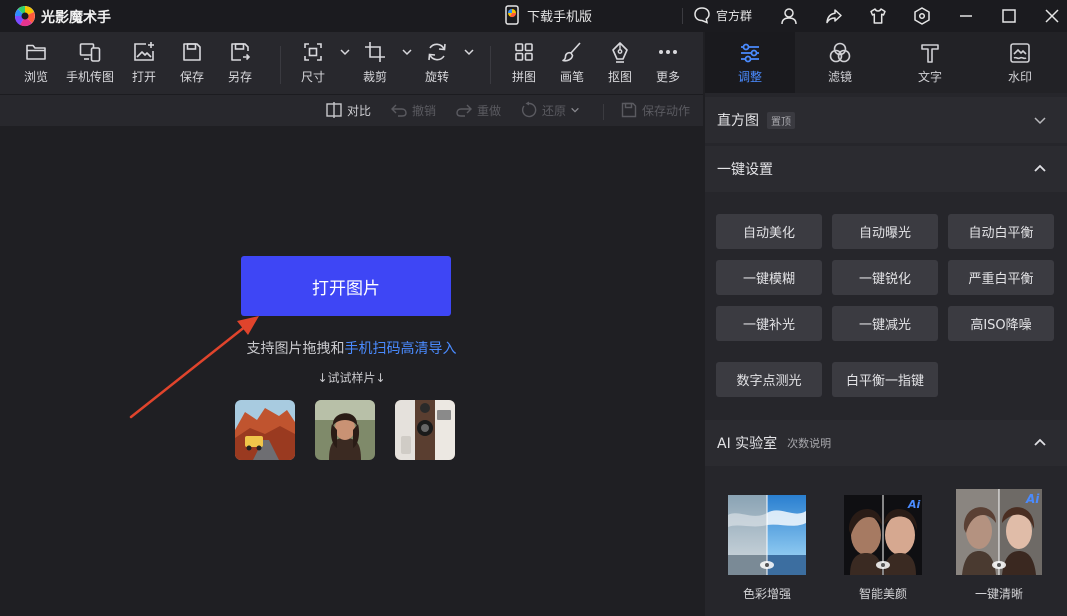  I want to click on restore-dropdown-chevron-icon, so click(575, 110).